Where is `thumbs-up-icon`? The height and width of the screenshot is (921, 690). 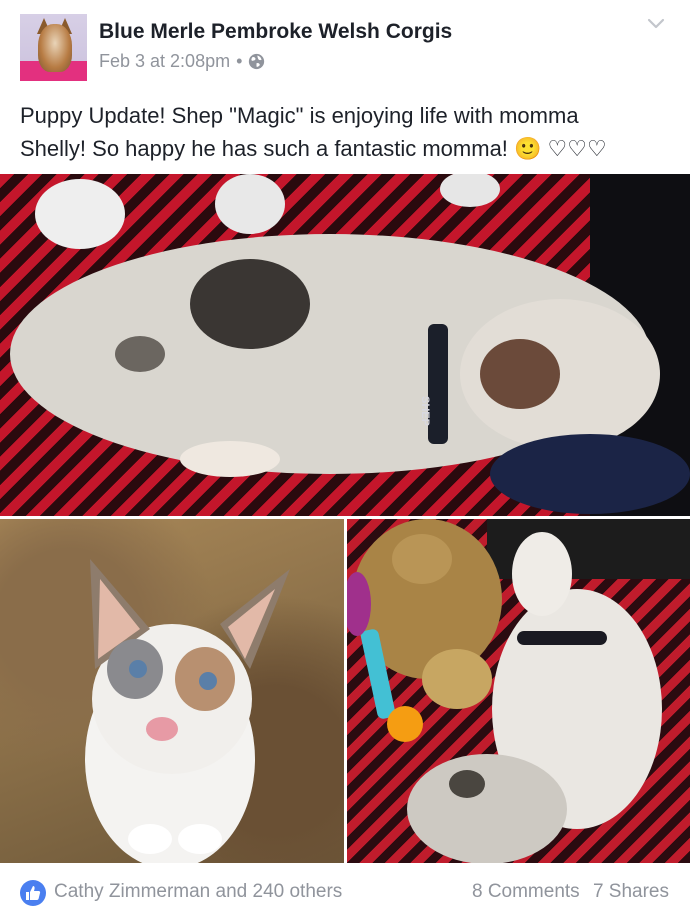
thumbs-up-icon is located at coordinates (33, 893).